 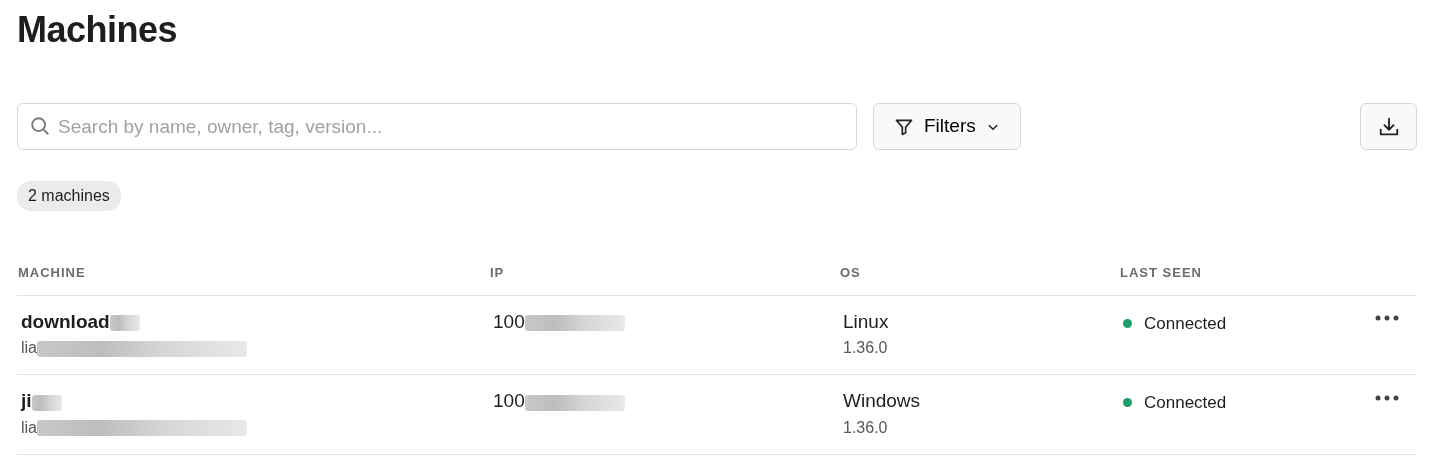 I want to click on column-header: IP, so click(x=497, y=272).